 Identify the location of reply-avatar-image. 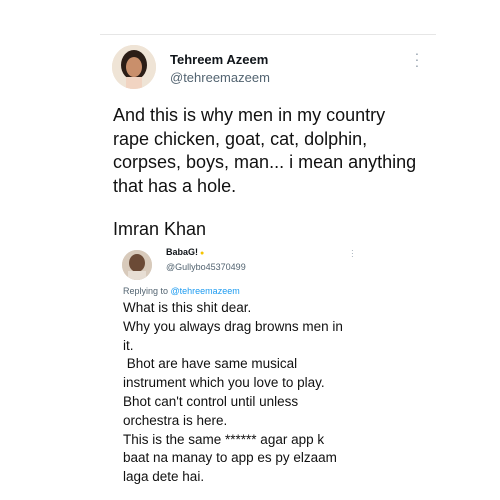
(137, 265).